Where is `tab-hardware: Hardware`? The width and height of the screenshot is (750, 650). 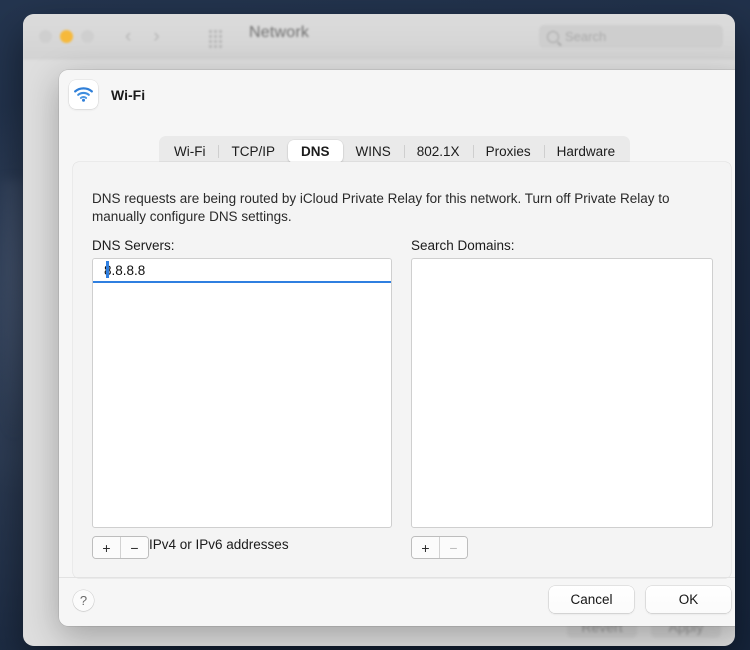
tab-hardware: Hardware is located at coordinates (586, 151).